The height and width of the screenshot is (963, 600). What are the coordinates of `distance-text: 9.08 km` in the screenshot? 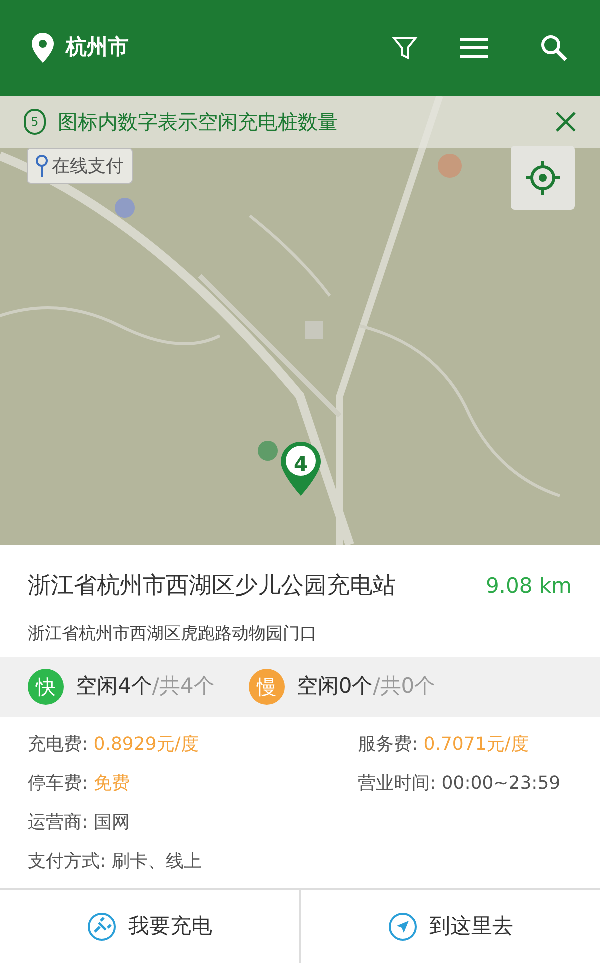 It's located at (529, 586).